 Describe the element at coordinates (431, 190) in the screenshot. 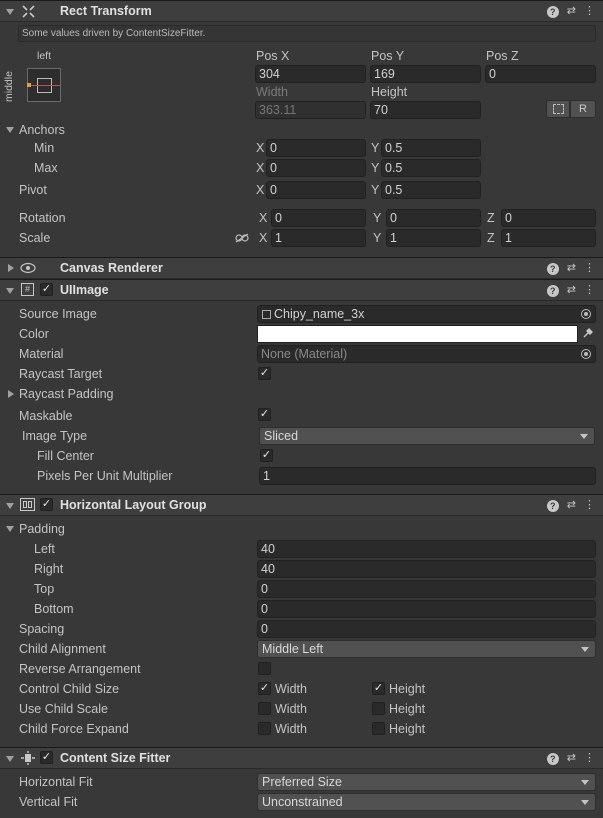

I see `pivot-y-field: 0.5` at that location.